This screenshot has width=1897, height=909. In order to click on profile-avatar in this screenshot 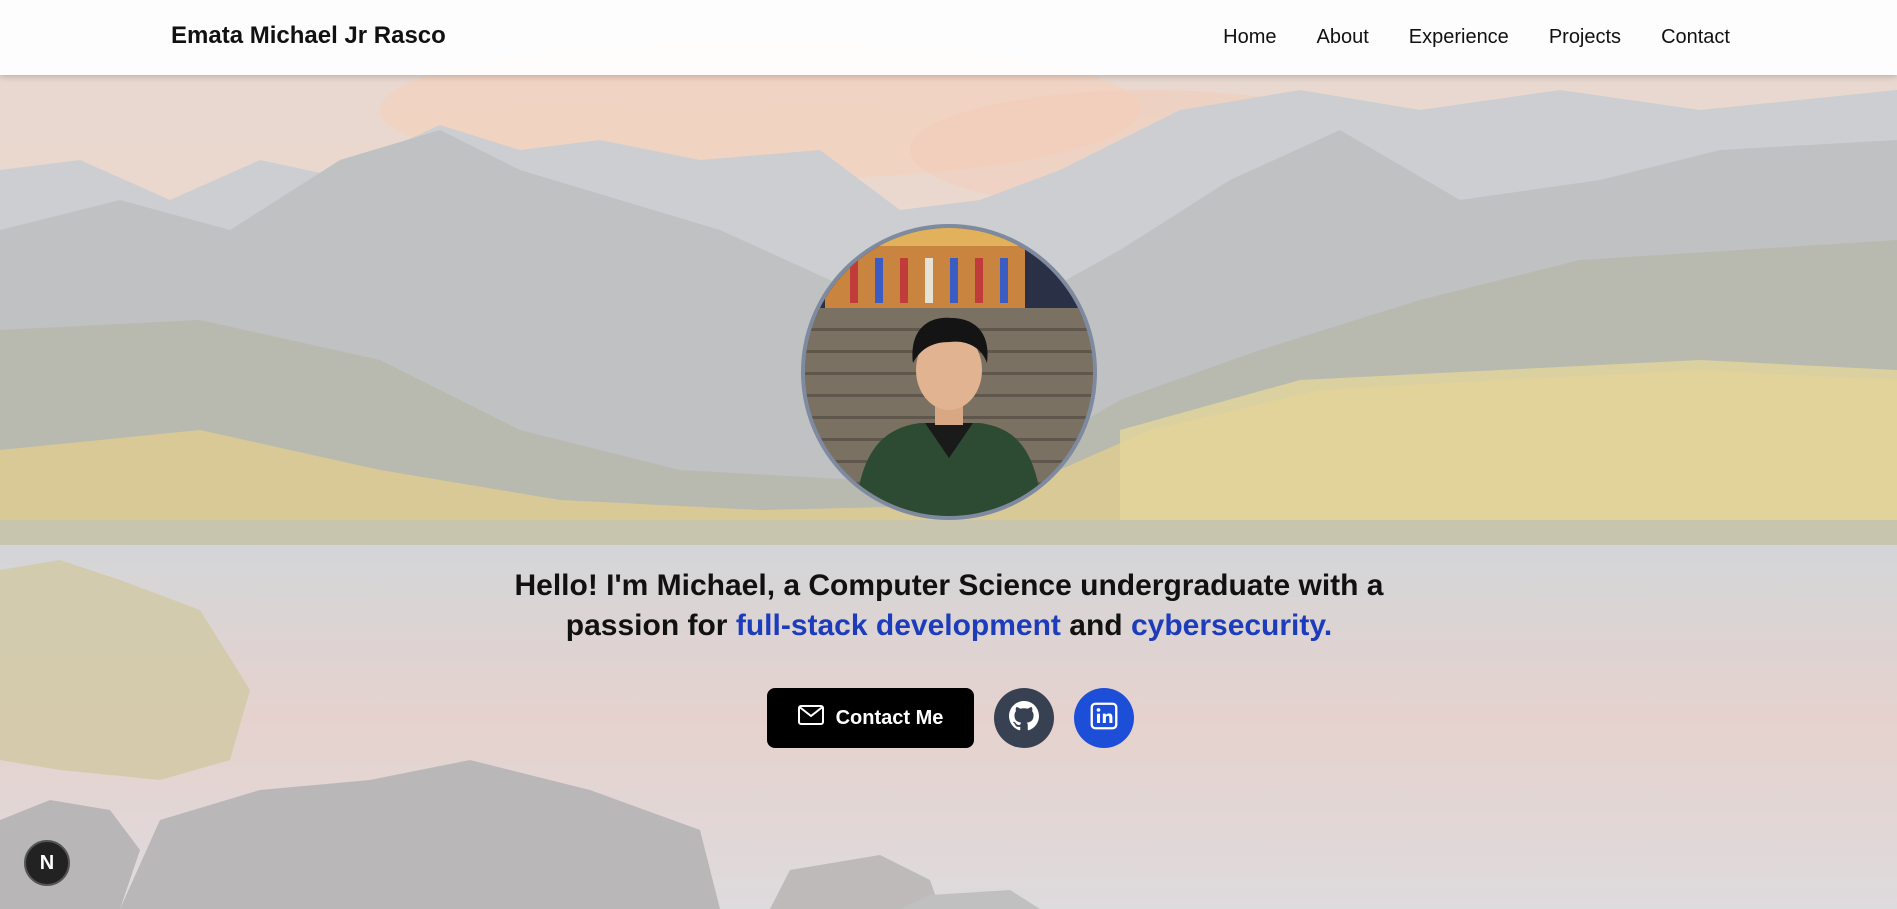, I will do `click(949, 372)`.